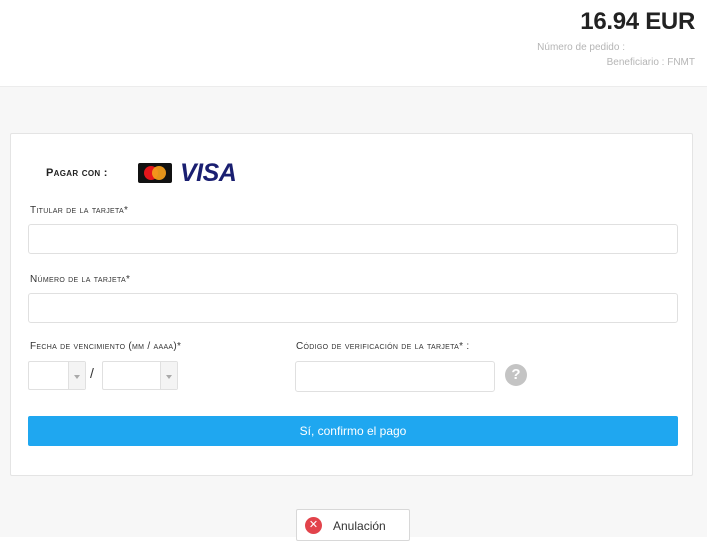 This screenshot has width=707, height=541. Describe the element at coordinates (359, 526) in the screenshot. I see `cancel-button-label: Anulación` at that location.